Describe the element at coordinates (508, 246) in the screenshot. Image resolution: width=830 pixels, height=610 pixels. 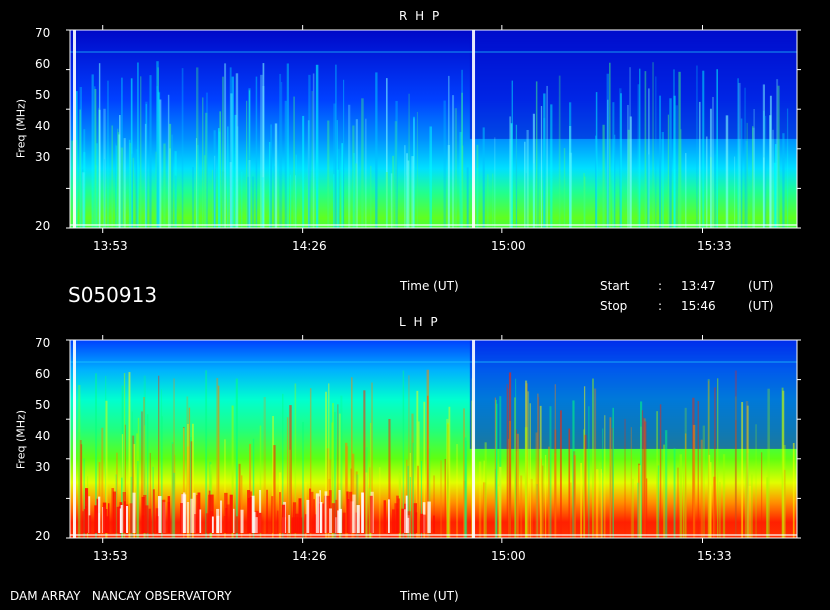
I see `top-xtick: 15:00` at that location.